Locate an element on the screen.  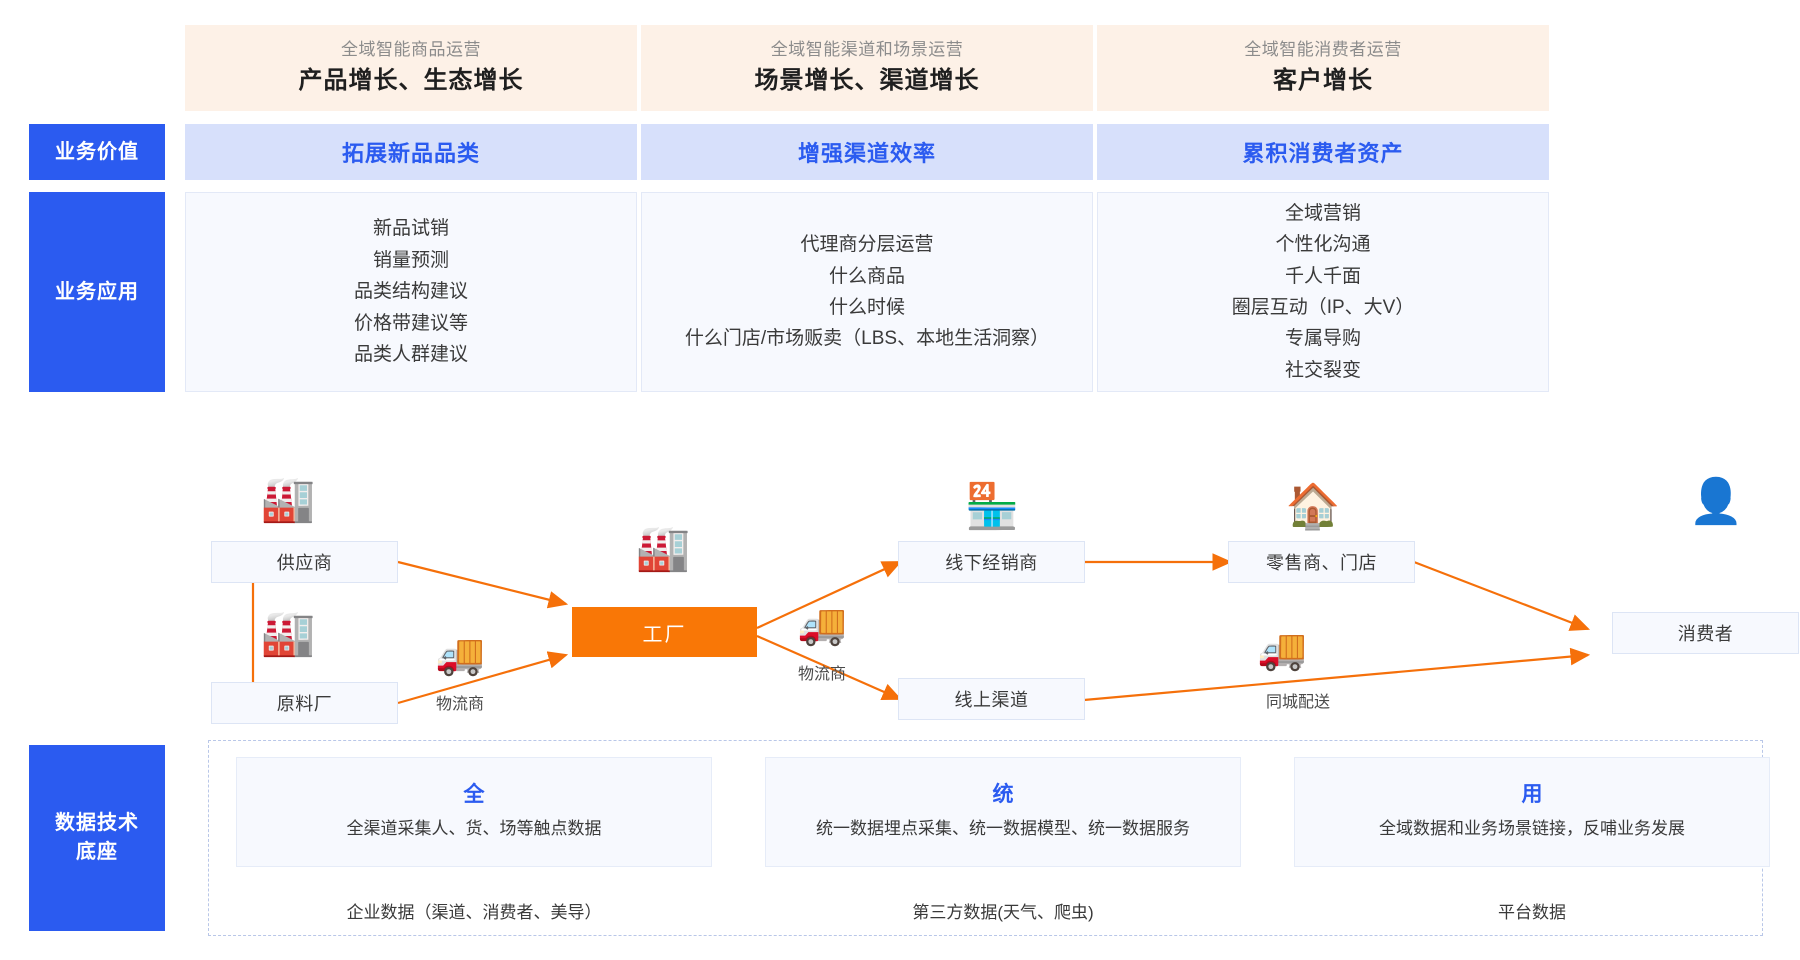
flow-caption-logistics-mid: 物流商 is located at coordinates (822, 672).